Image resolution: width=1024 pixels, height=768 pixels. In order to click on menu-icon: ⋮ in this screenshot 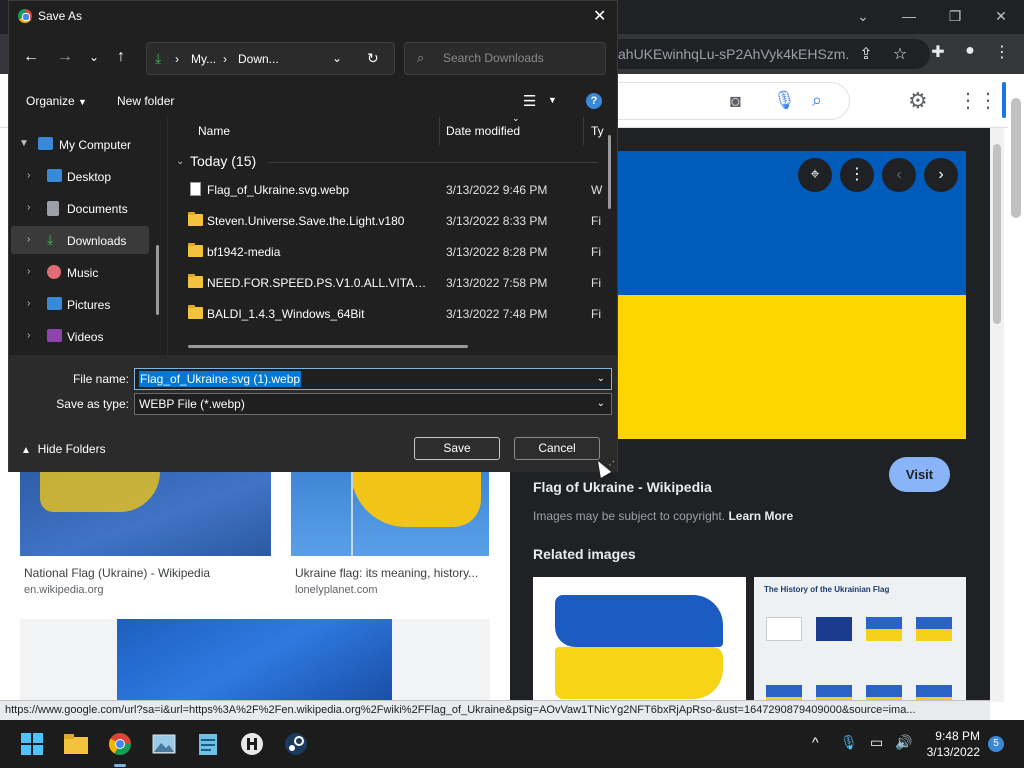, I will do `click(1002, 52)`.